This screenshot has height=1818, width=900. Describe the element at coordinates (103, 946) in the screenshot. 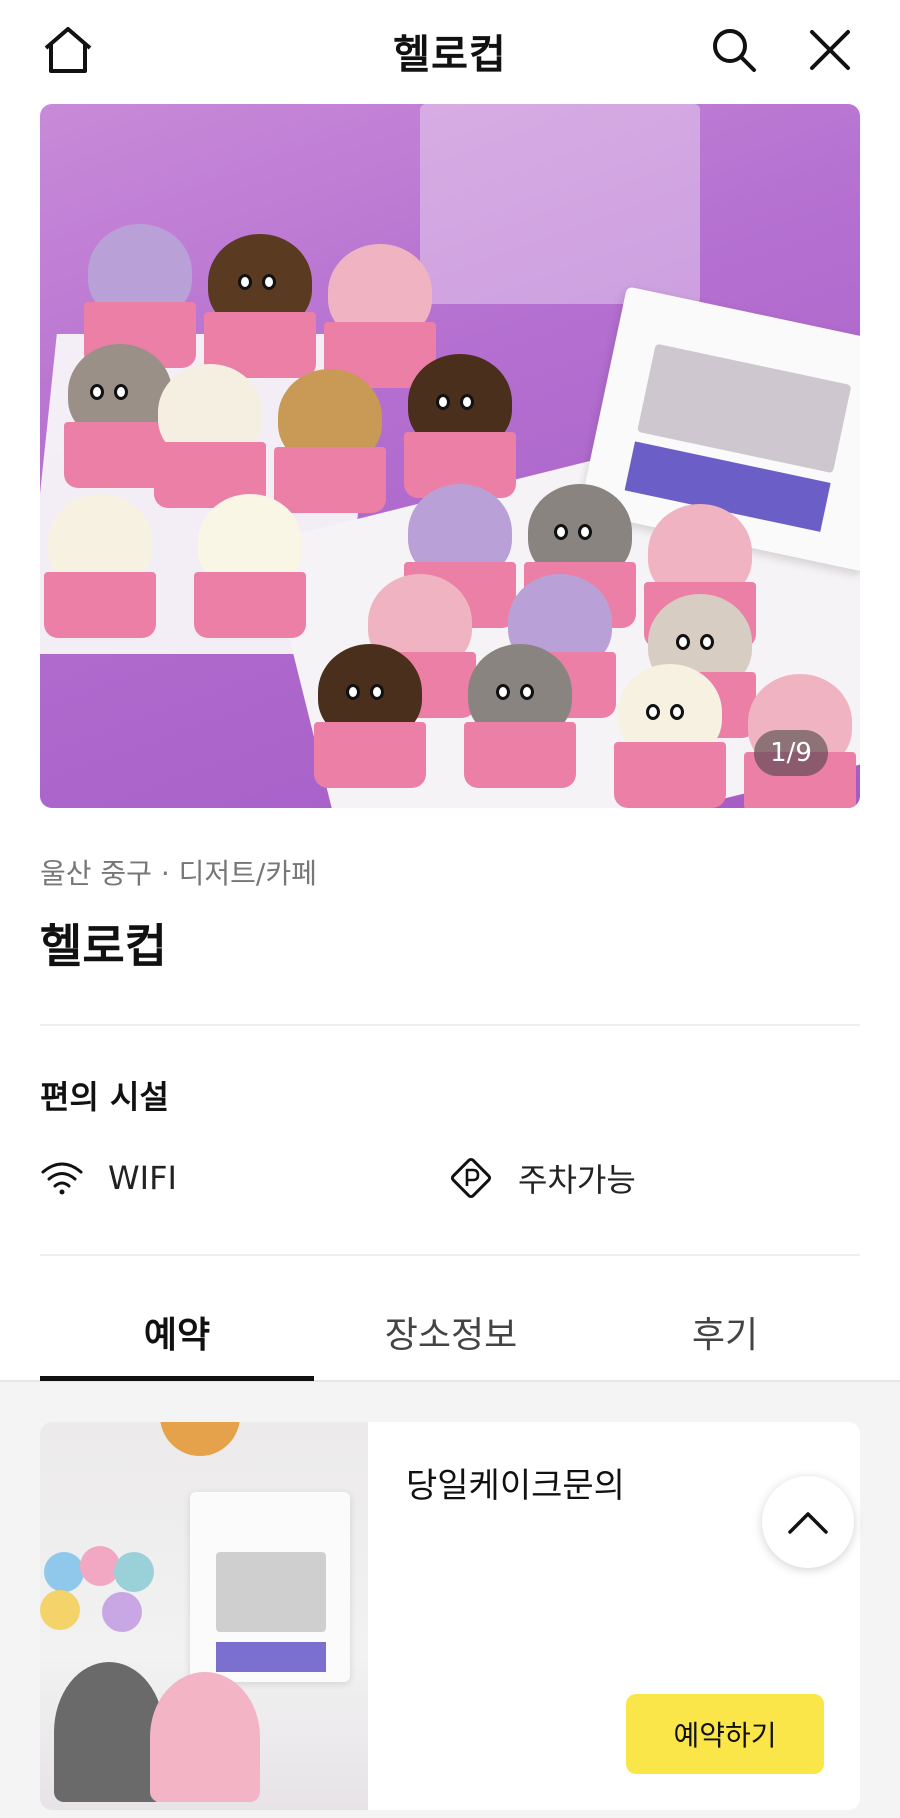

I see `place-name: 헬로컵` at that location.